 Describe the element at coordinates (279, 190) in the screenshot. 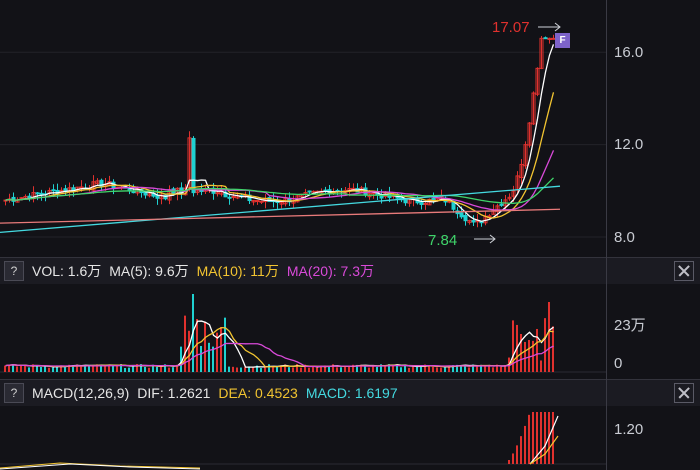

I see `ma60-line` at that location.